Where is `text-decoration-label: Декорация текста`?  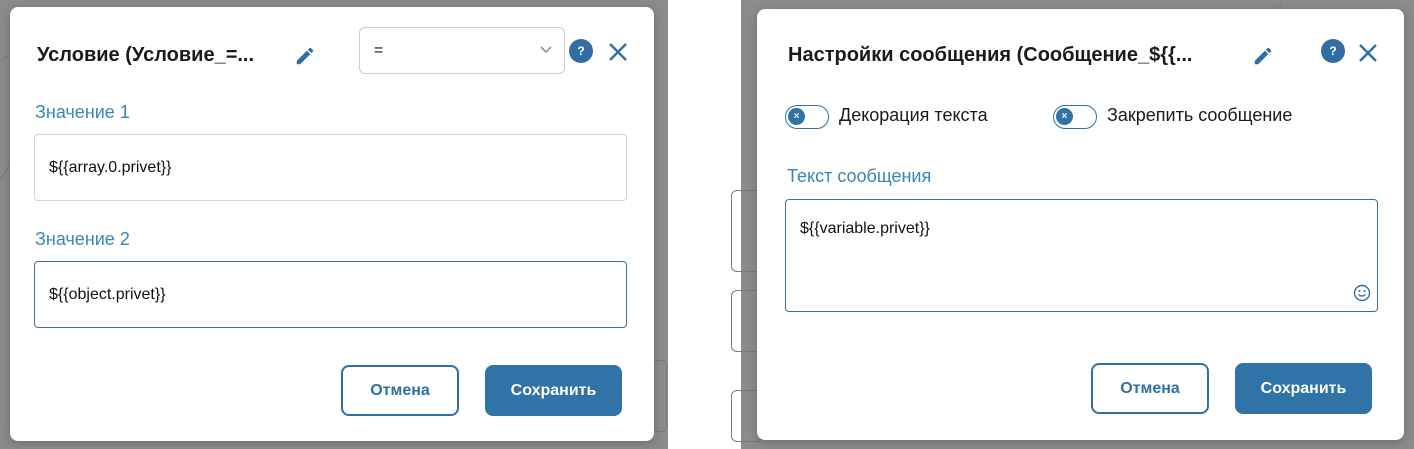 text-decoration-label: Декорация текста is located at coordinates (913, 115).